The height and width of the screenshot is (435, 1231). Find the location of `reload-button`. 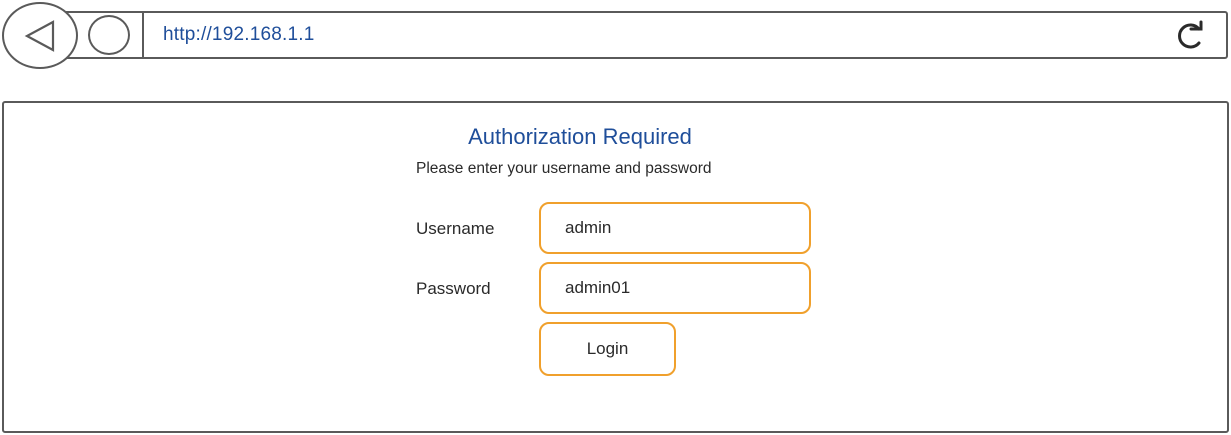

reload-button is located at coordinates (1190, 36).